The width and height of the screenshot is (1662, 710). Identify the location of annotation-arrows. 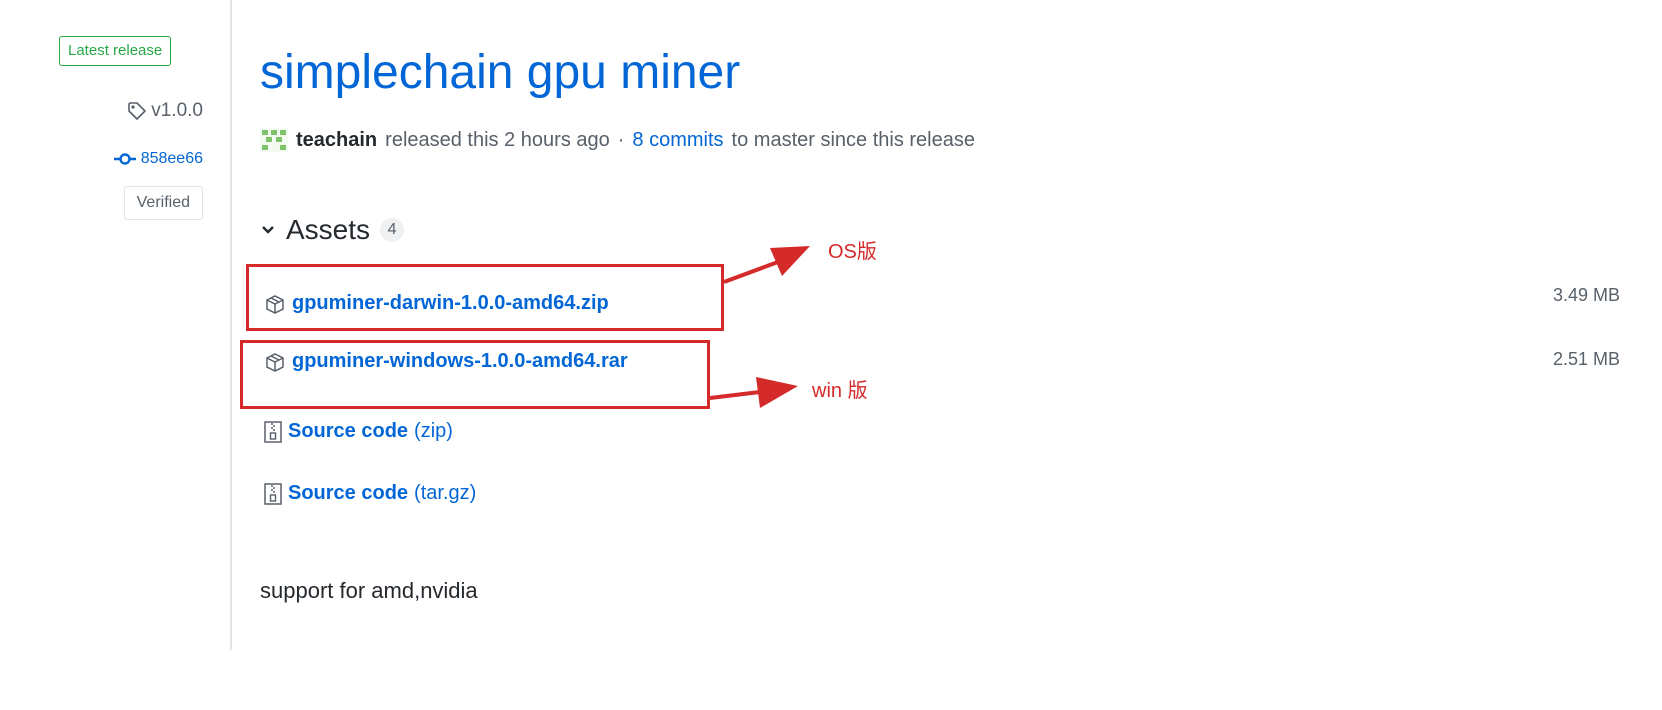
(759, 327).